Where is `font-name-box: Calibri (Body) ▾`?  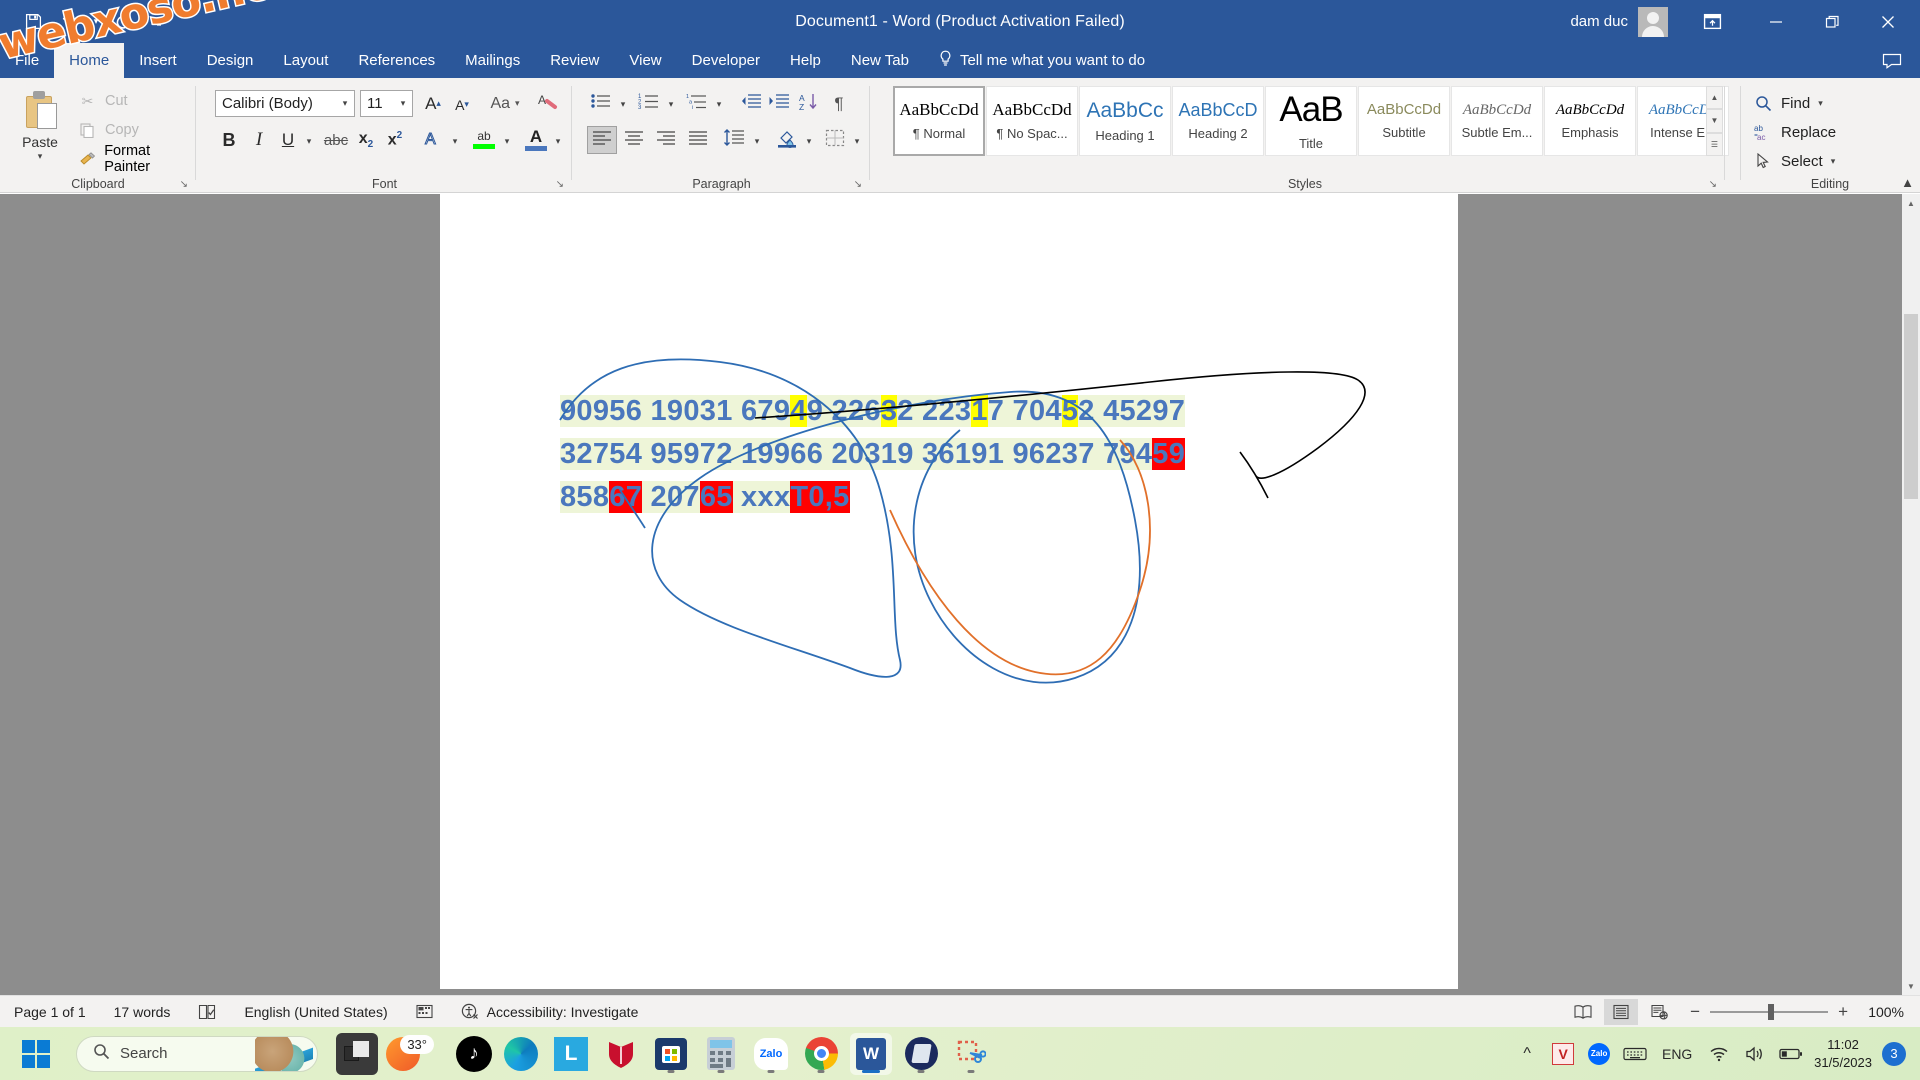
font-name-box: Calibri (Body) ▾ is located at coordinates (285, 103).